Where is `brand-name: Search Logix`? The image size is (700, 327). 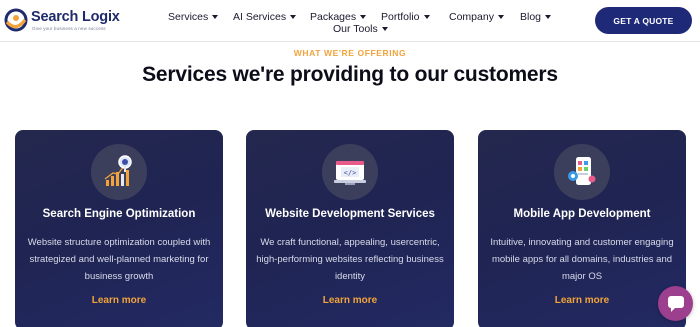 brand-name: Search Logix is located at coordinates (75, 17).